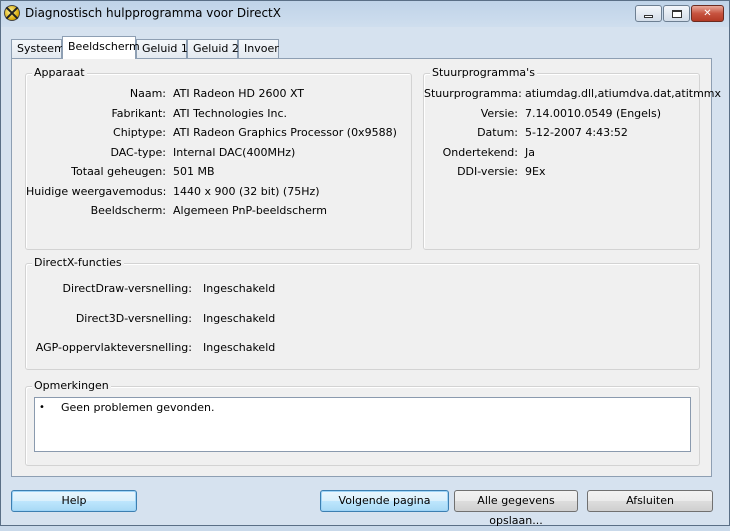  Describe the element at coordinates (133, 318) in the screenshot. I see `direct3d-label: Direct3D-versnelling:` at that location.